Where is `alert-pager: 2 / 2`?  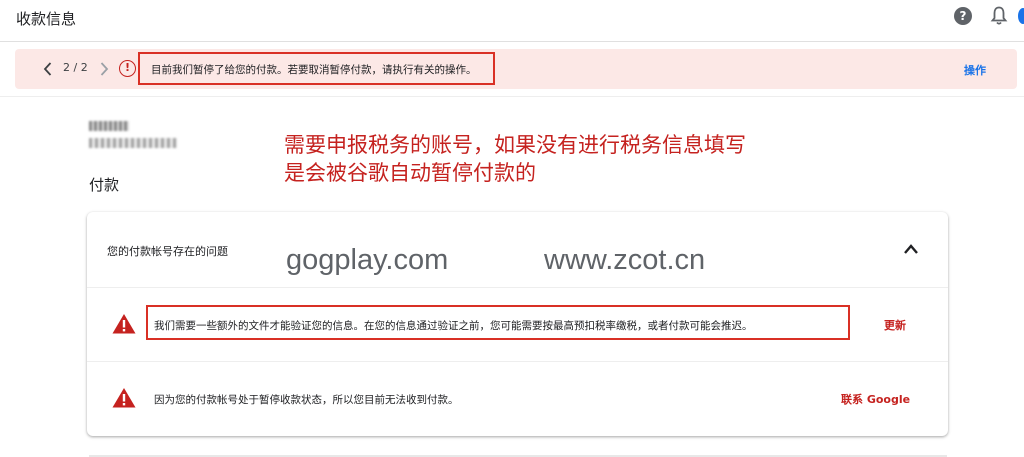 alert-pager: 2 / 2 is located at coordinates (75, 67).